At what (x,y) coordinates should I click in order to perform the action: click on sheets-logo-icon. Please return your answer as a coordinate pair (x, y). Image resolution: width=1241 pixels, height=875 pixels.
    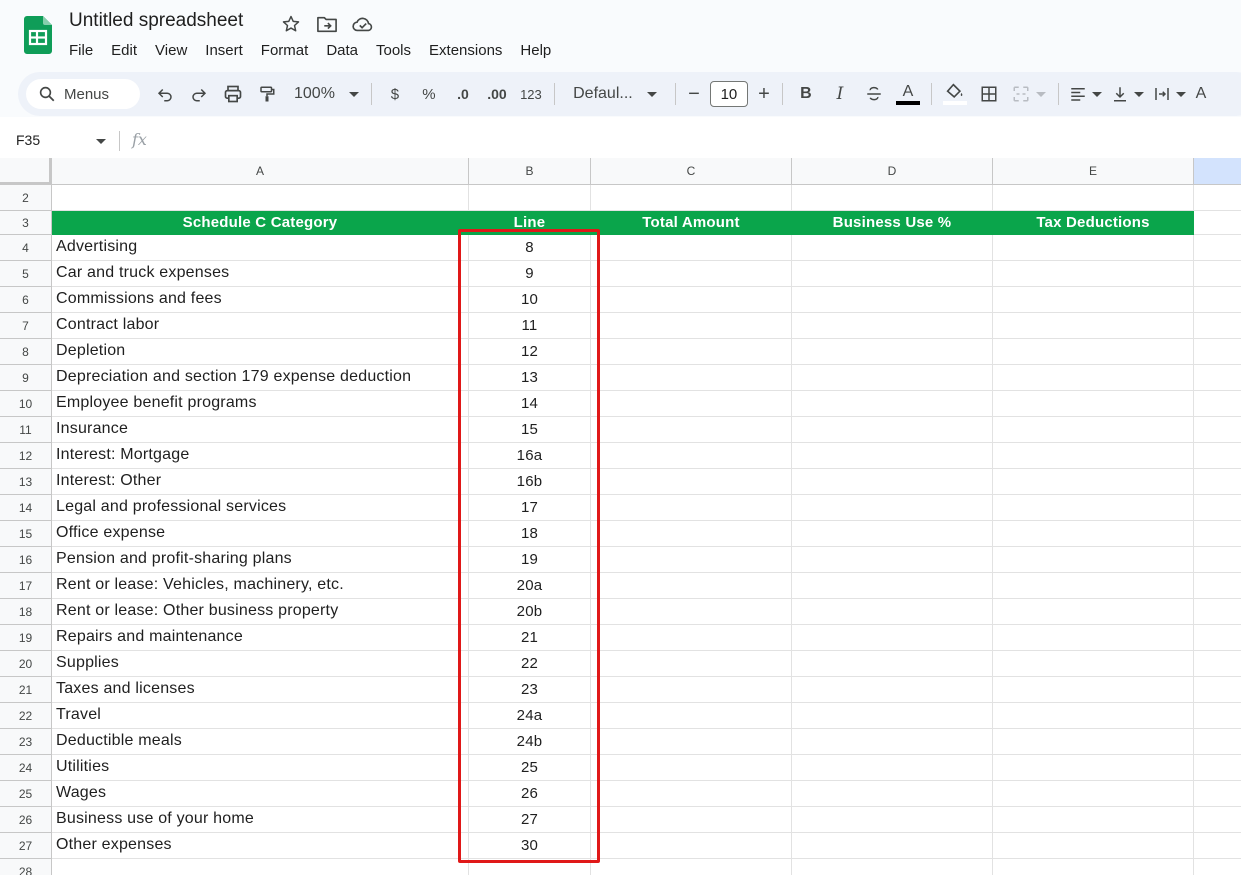
    Looking at the image, I should click on (38, 35).